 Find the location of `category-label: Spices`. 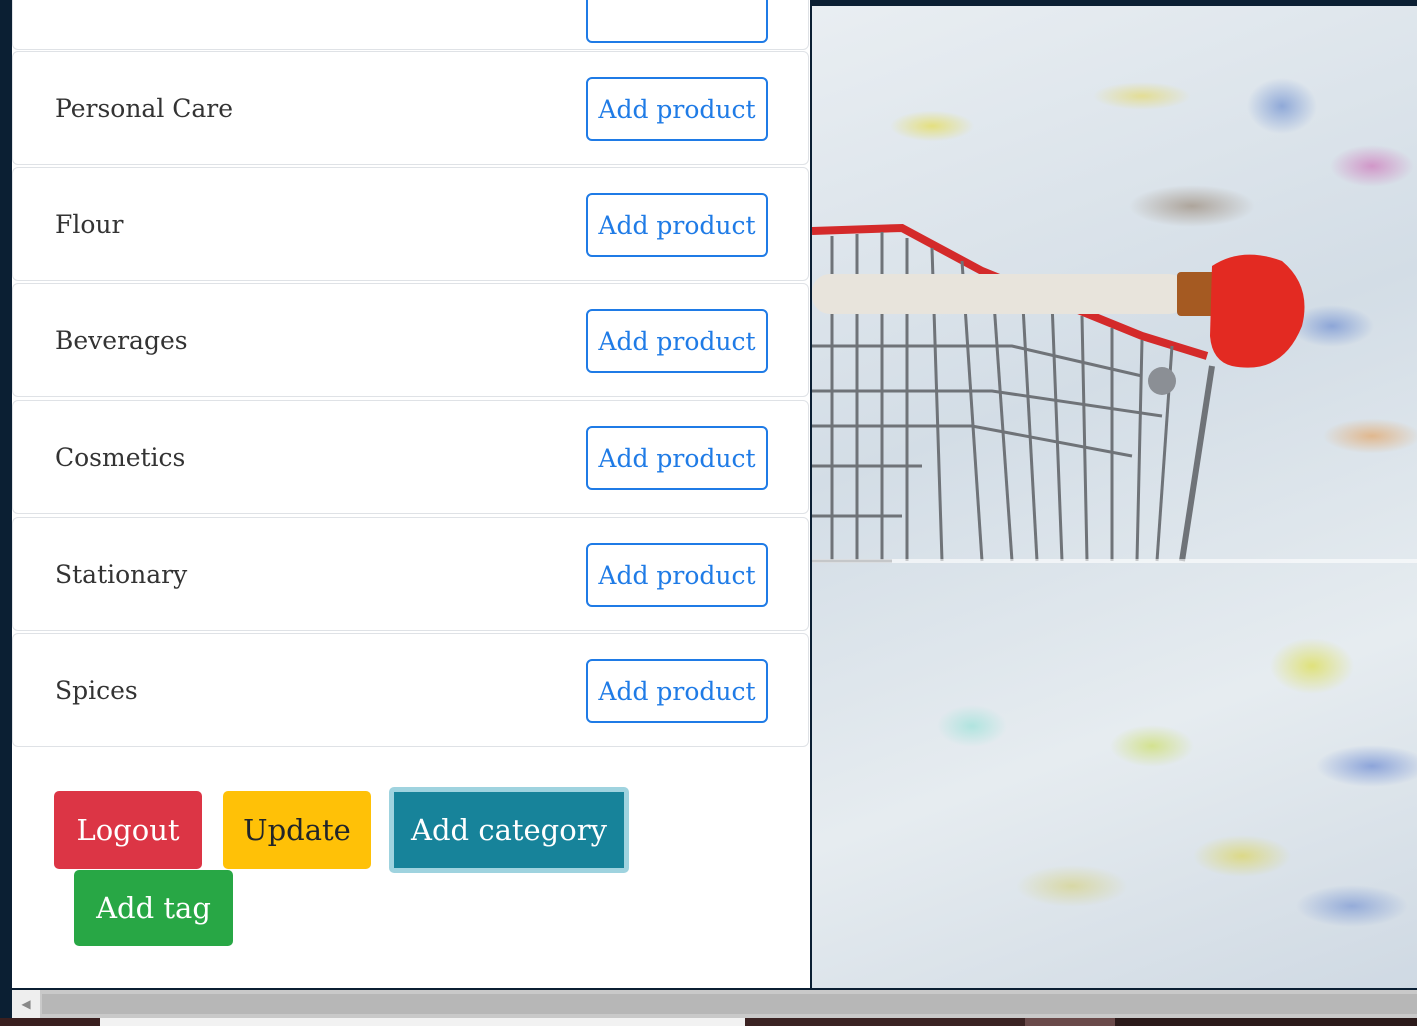

category-label: Spices is located at coordinates (96, 690).